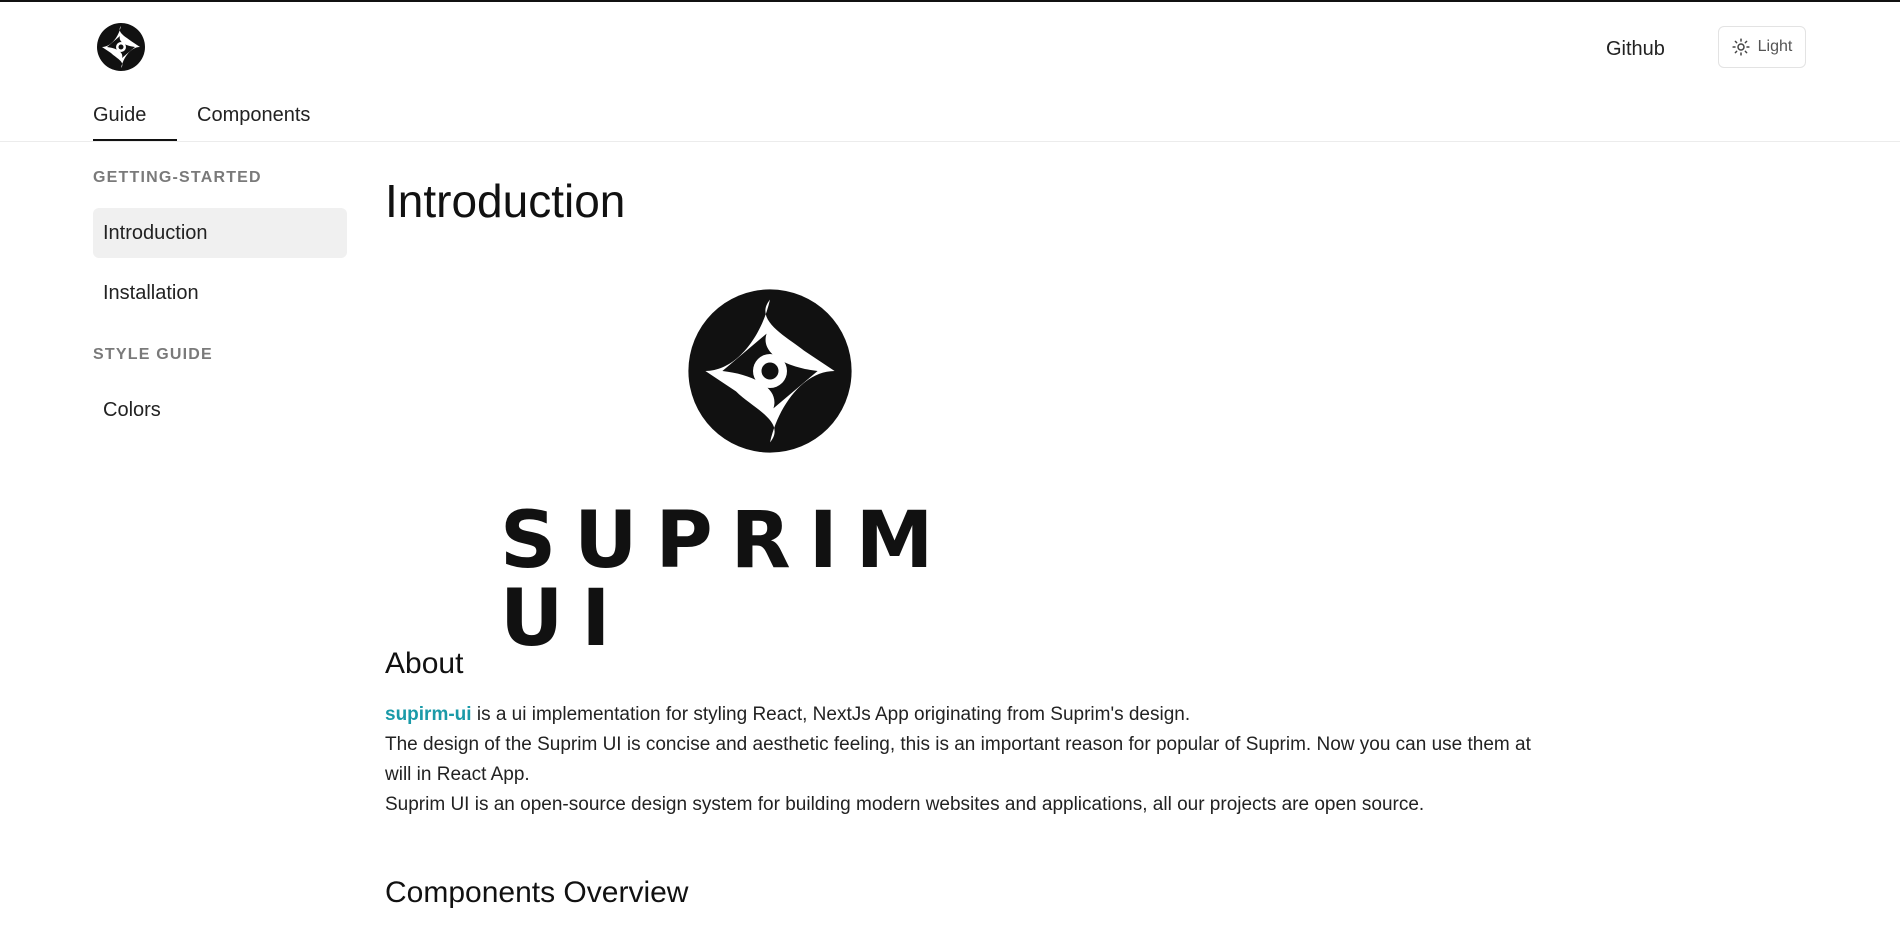 The image size is (1900, 942). What do you see at coordinates (505, 201) in the screenshot?
I see `page-title: Introduction` at bounding box center [505, 201].